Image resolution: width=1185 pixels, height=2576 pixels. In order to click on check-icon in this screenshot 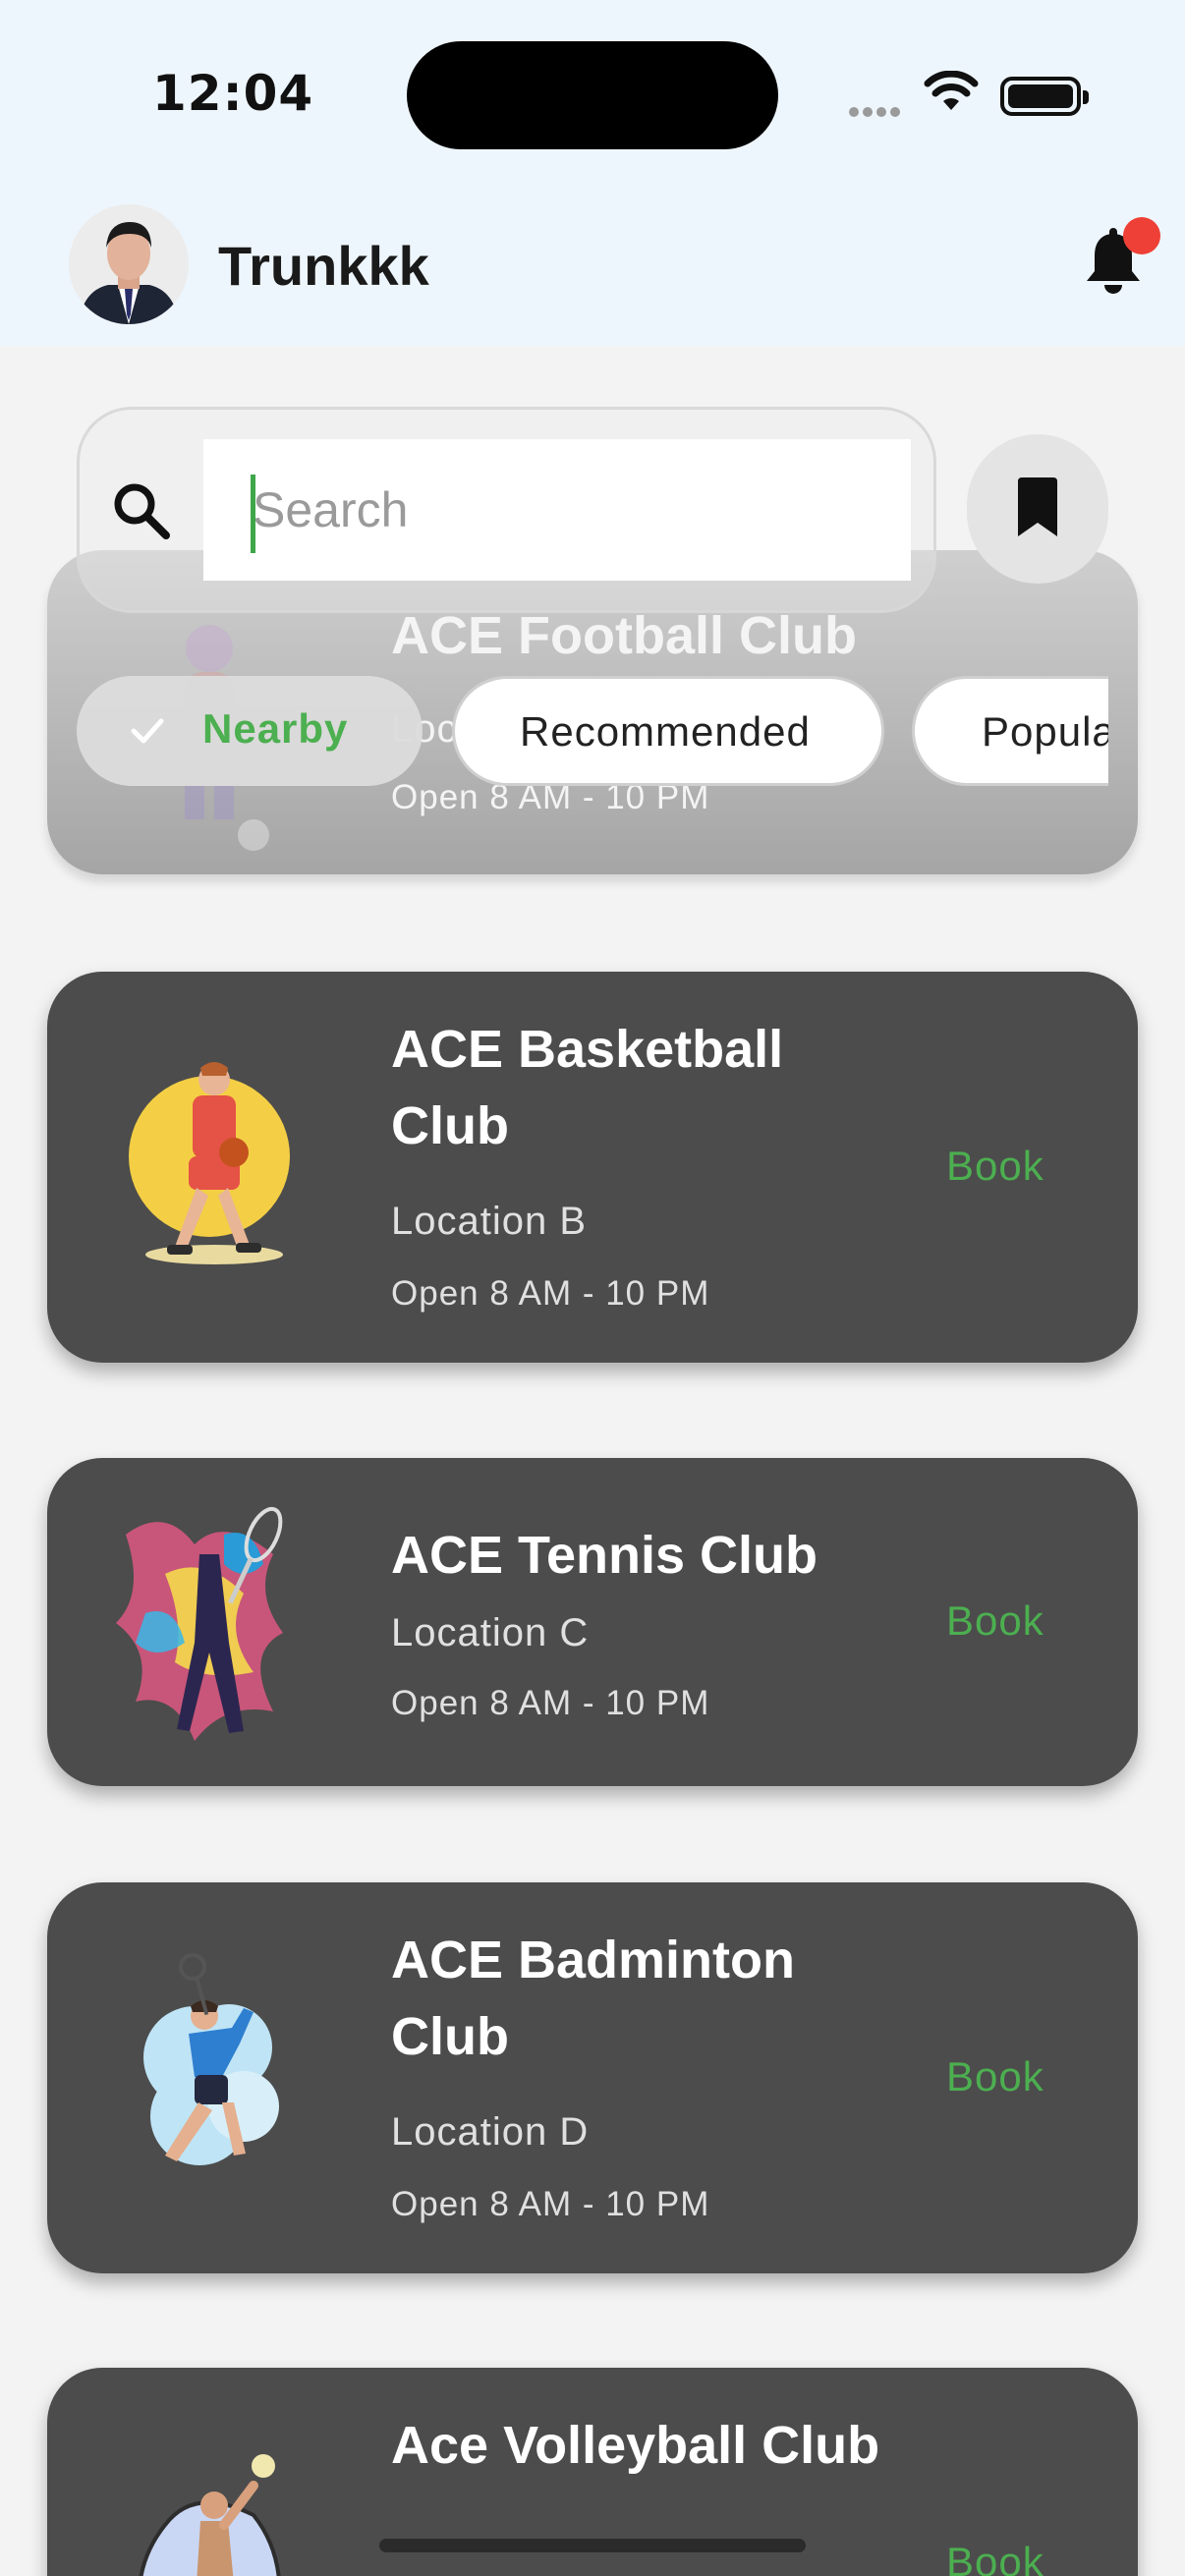, I will do `click(148, 731)`.